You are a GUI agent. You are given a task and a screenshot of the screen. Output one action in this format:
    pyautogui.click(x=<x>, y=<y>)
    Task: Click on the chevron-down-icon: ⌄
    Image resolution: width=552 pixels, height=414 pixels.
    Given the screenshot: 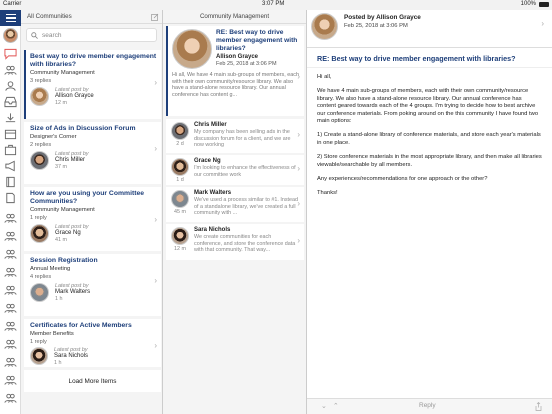 What is the action you would take?
    pyautogui.click(x=327, y=406)
    